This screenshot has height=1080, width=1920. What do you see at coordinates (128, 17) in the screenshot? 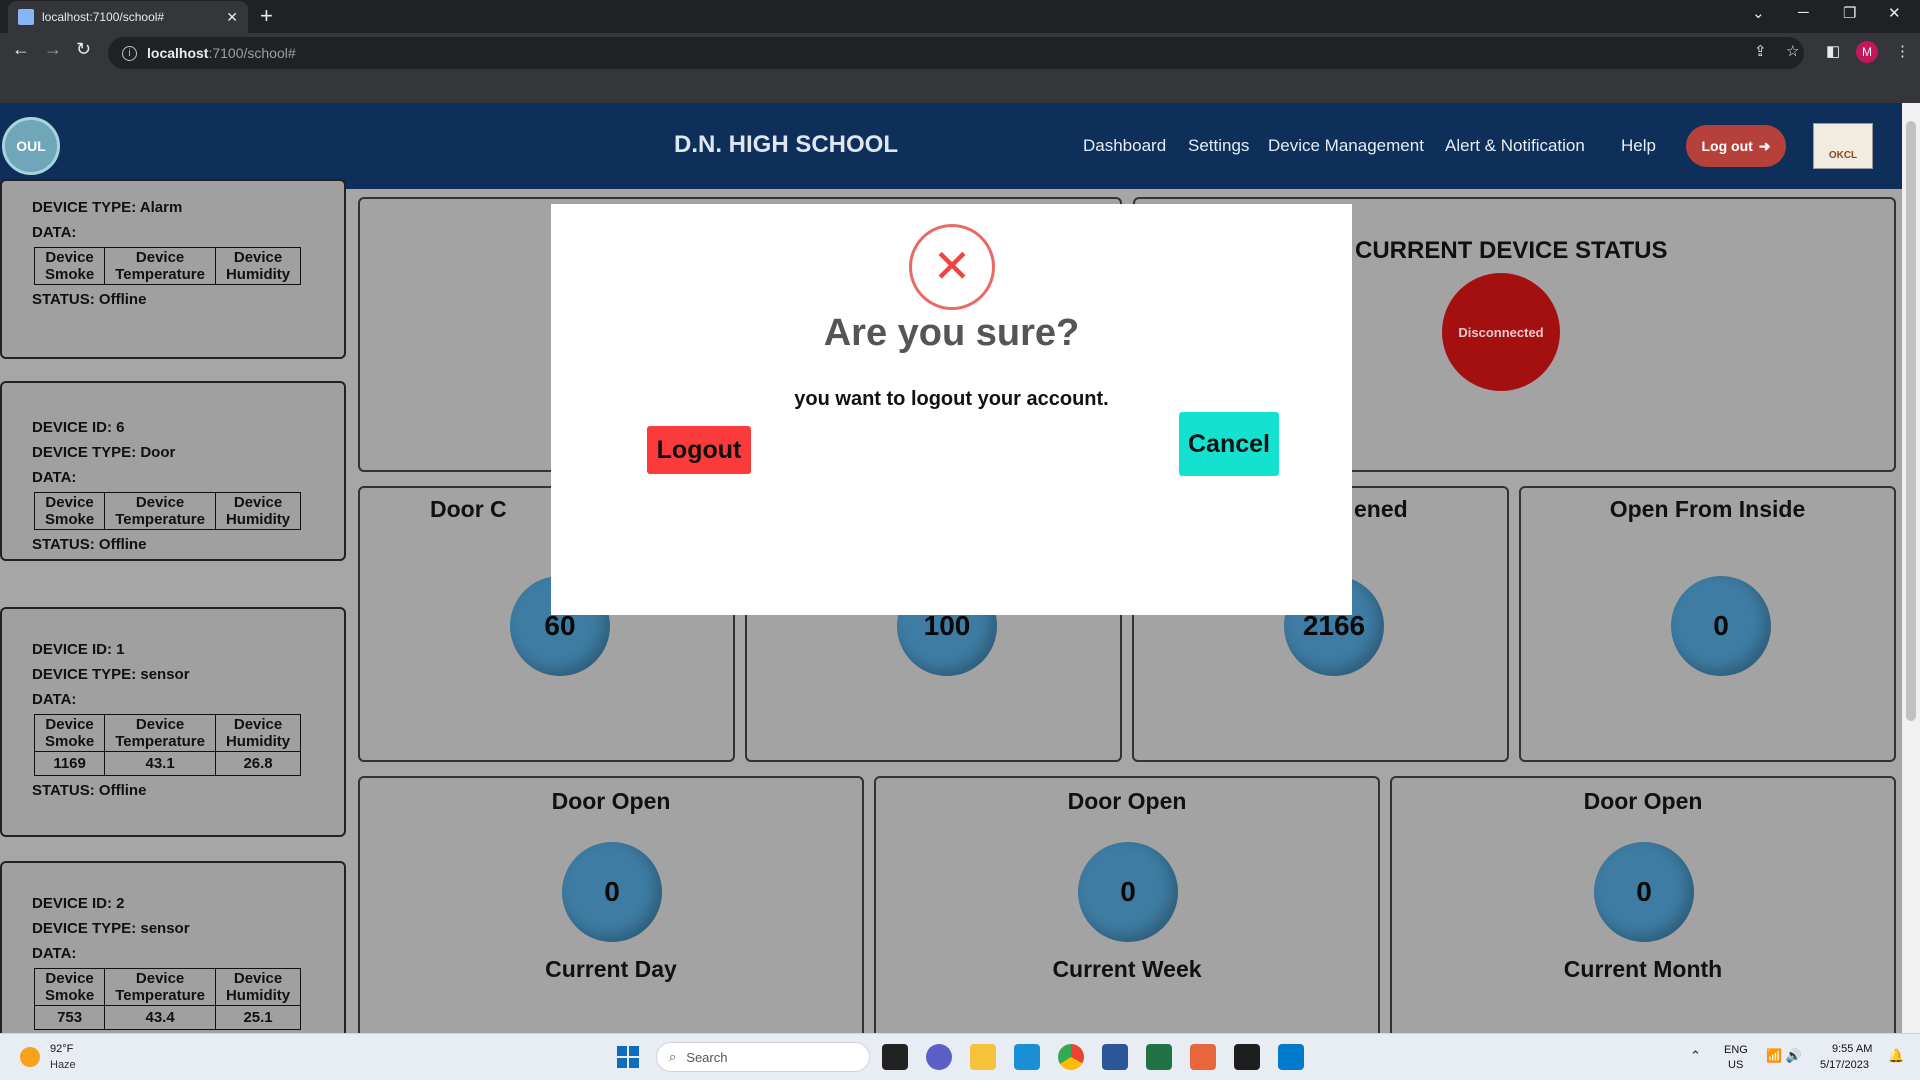
I see `browser-tab: localhost:7100/school# ✕` at bounding box center [128, 17].